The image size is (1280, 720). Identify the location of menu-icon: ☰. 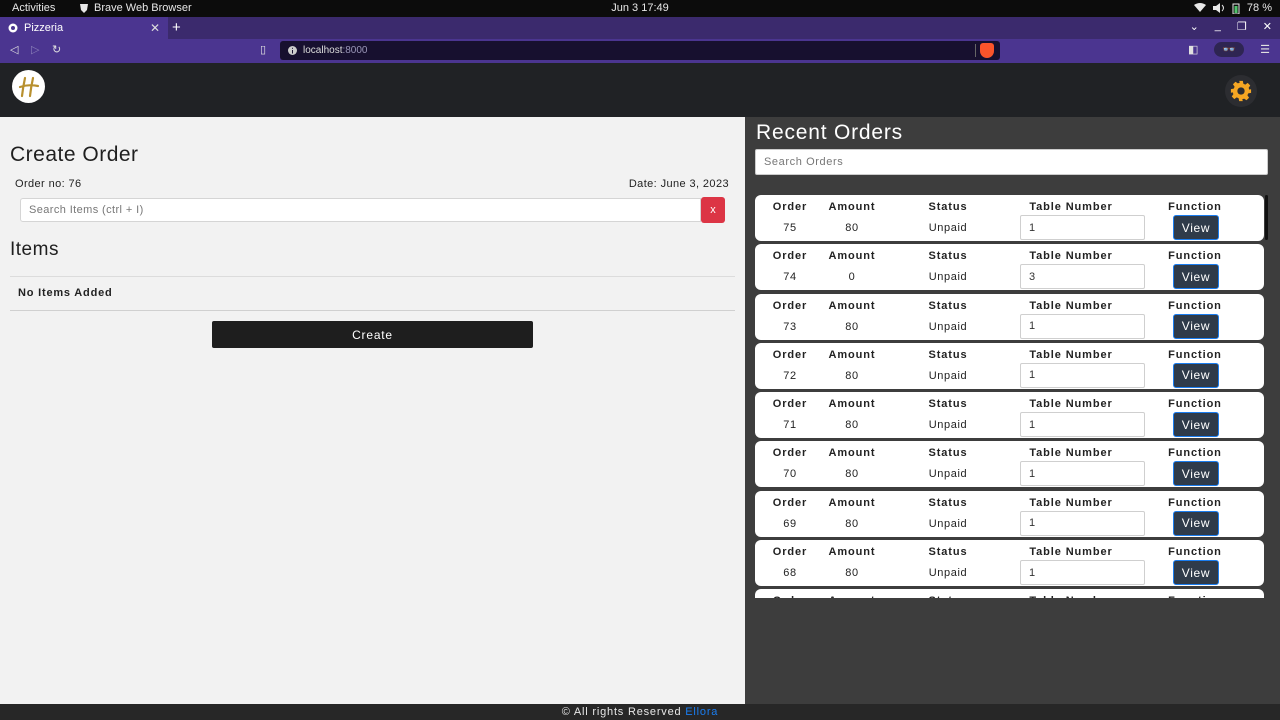
(1265, 49).